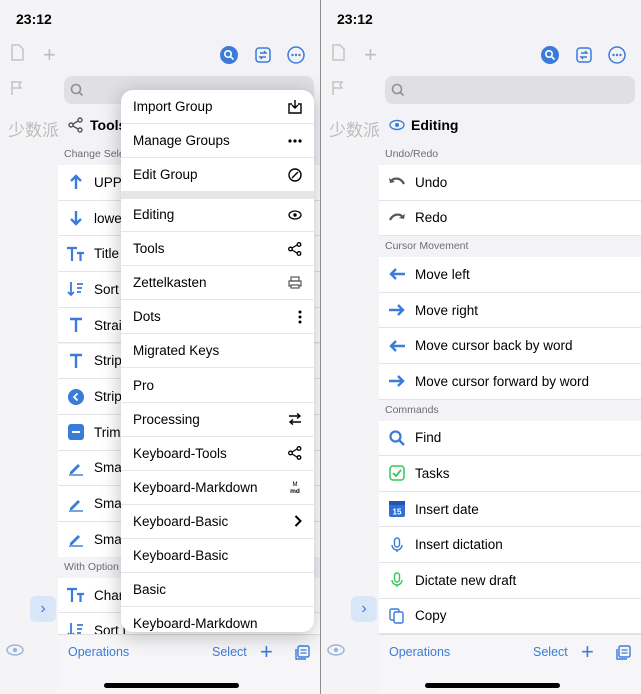 Image resolution: width=641 pixels, height=694 pixels. What do you see at coordinates (510, 474) in the screenshot?
I see `action-row: Tasks` at bounding box center [510, 474].